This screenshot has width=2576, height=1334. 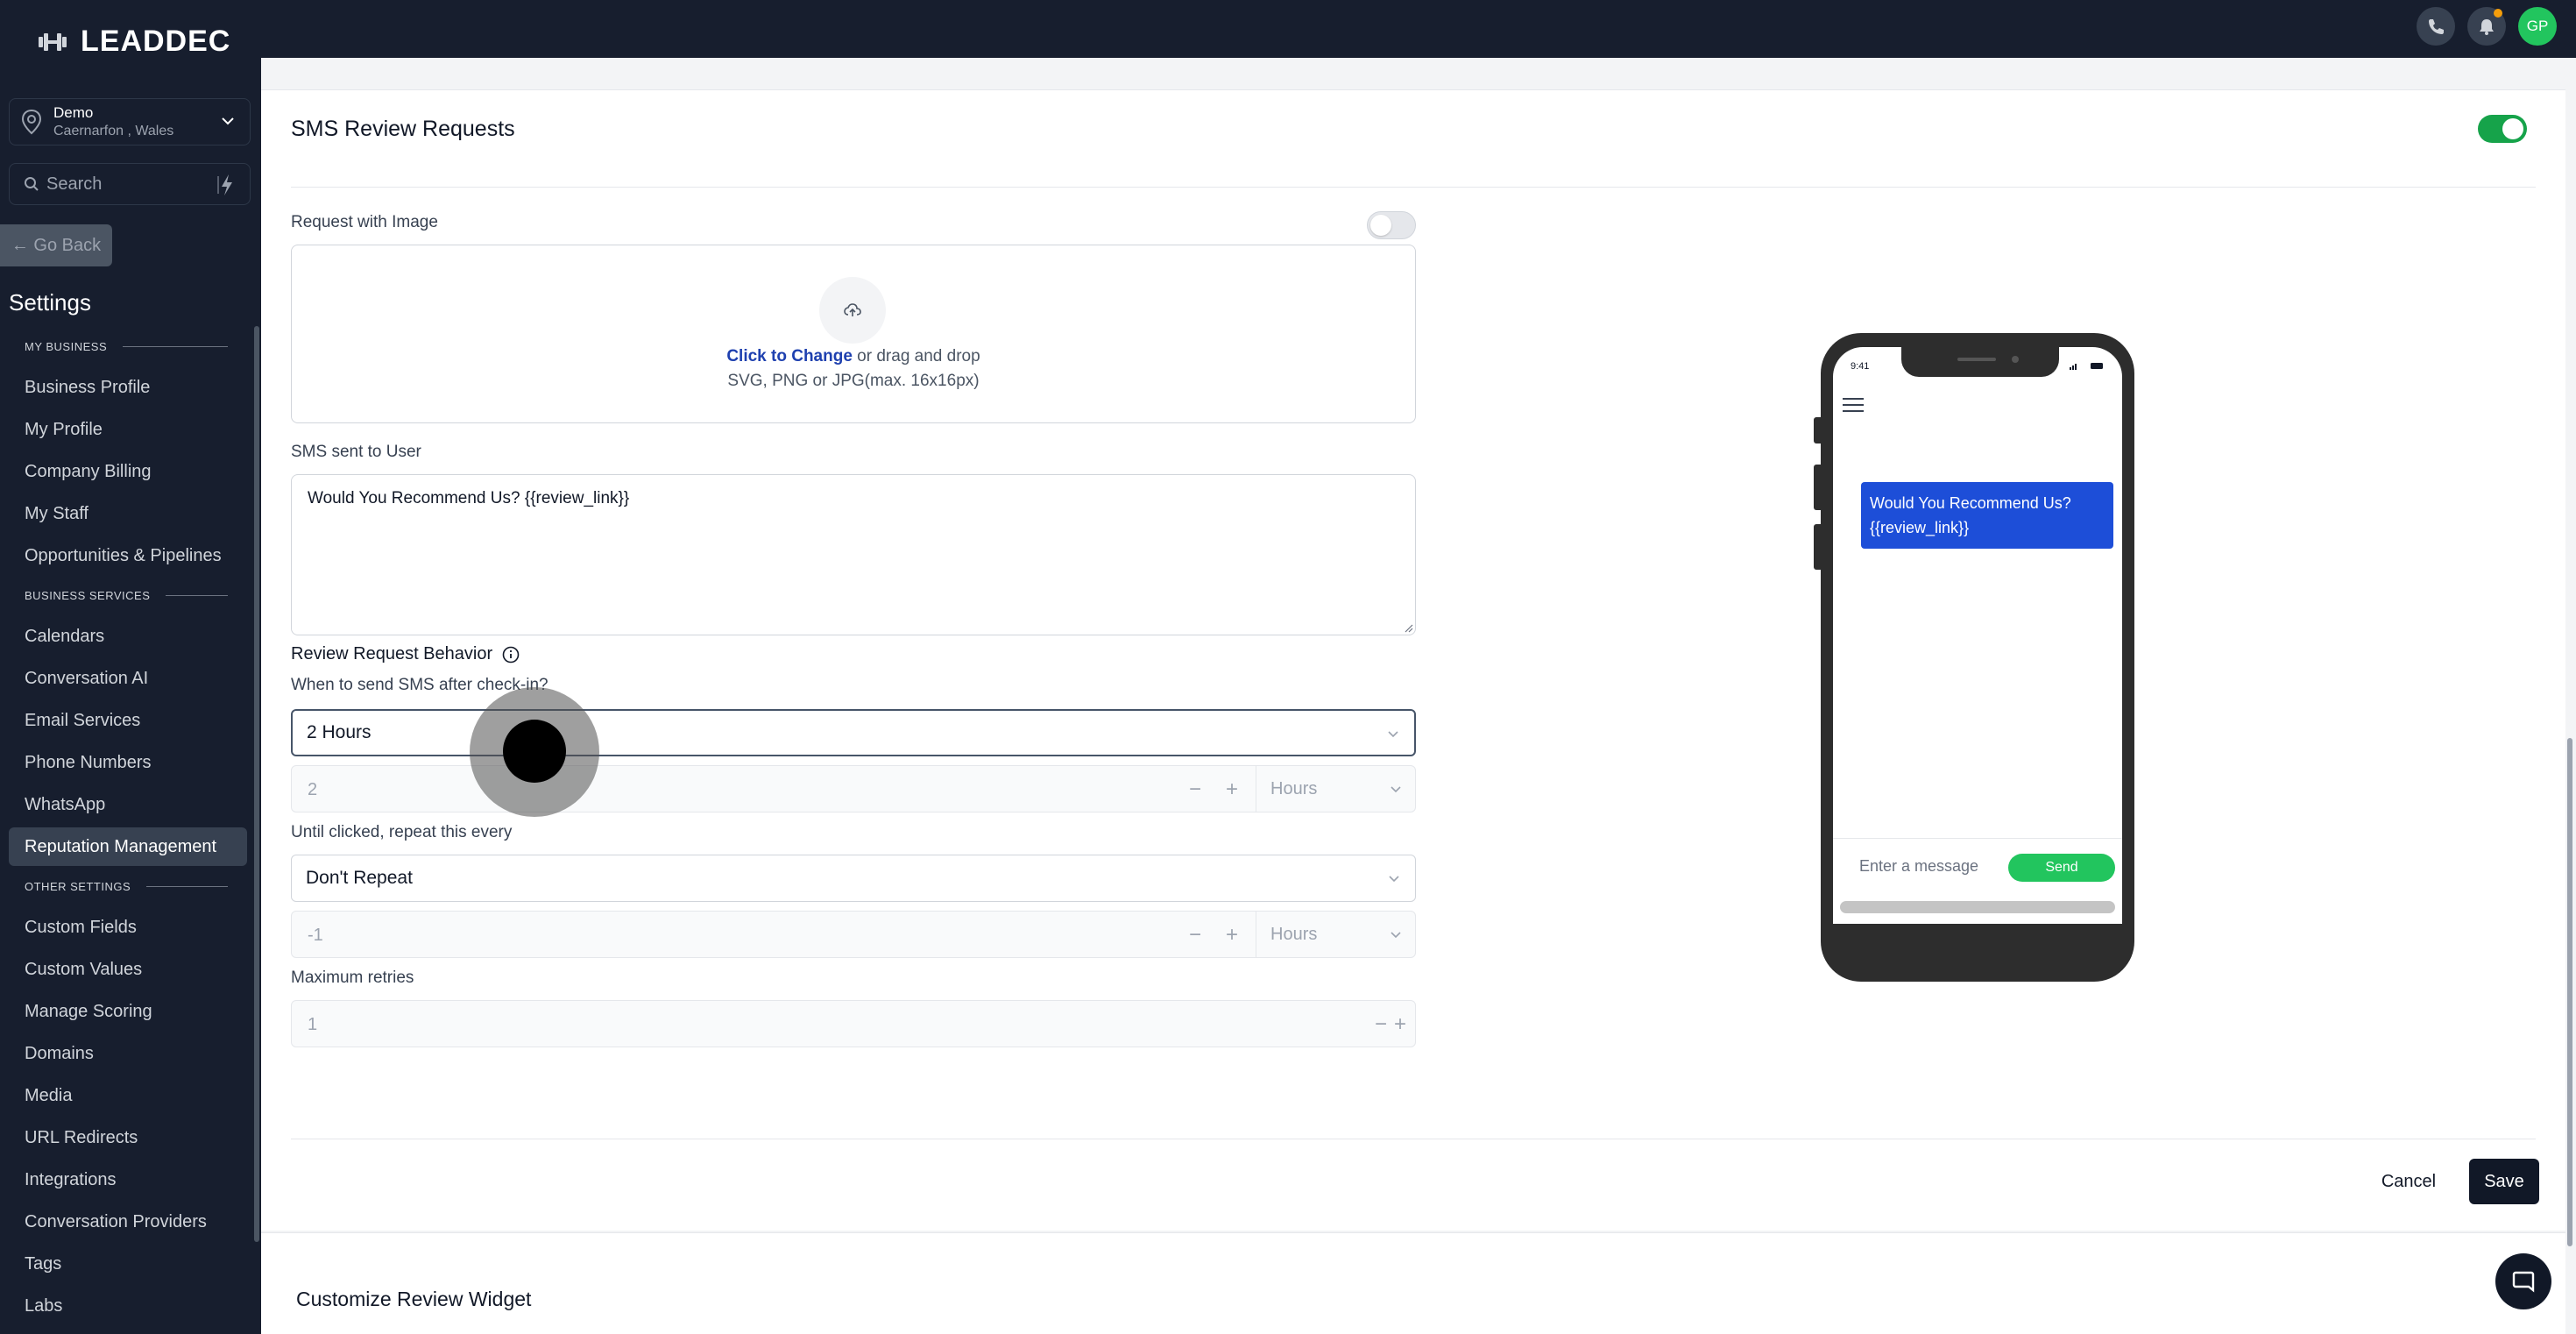 What do you see at coordinates (66, 346) in the screenshot?
I see `section-header-label: MY BUSINESS` at bounding box center [66, 346].